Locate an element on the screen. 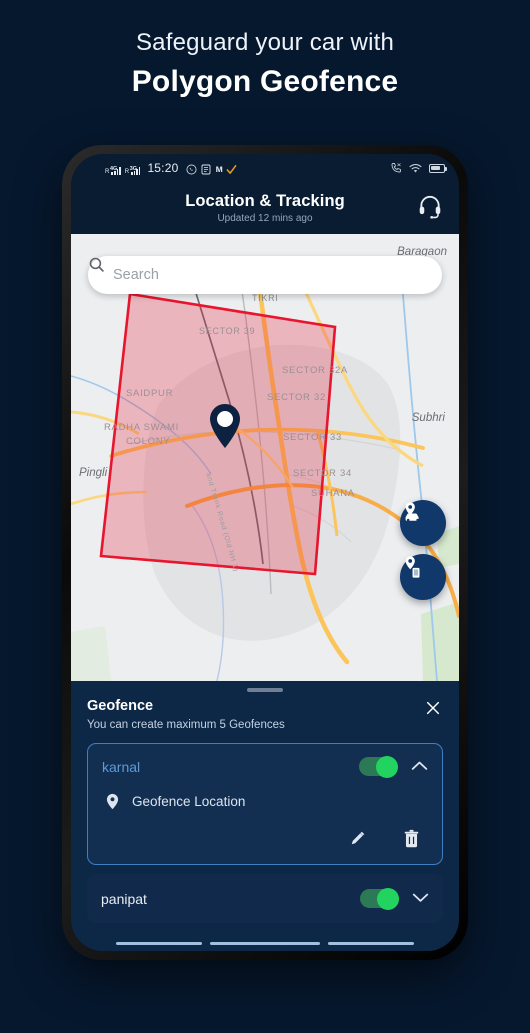  status-bar-clock: 15:20 is located at coordinates (163, 168).